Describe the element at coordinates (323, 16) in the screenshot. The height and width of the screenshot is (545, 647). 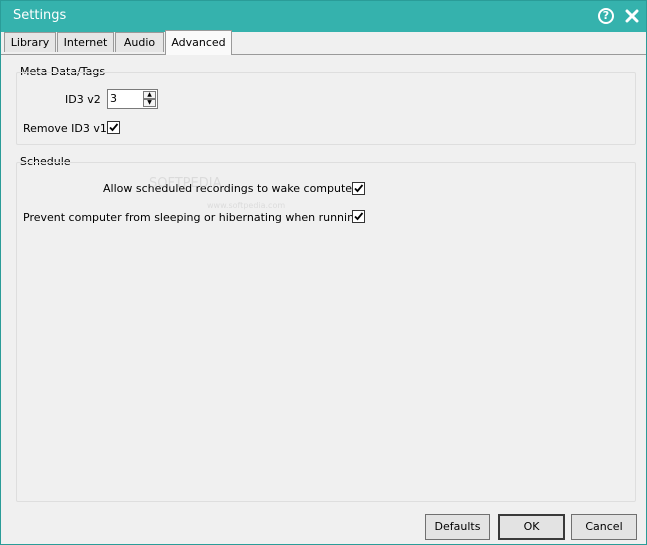
I see `title-bar: Settings ?` at that location.